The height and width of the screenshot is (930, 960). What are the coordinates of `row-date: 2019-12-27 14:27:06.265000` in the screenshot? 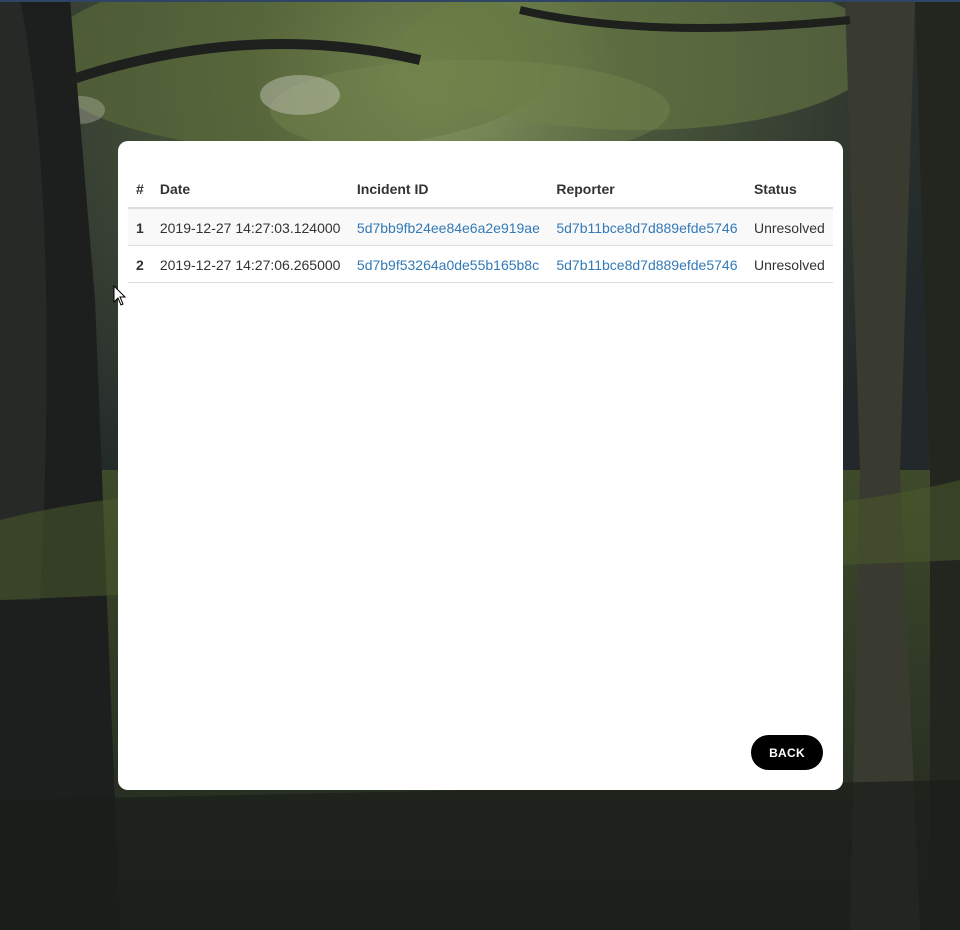 It's located at (250, 264).